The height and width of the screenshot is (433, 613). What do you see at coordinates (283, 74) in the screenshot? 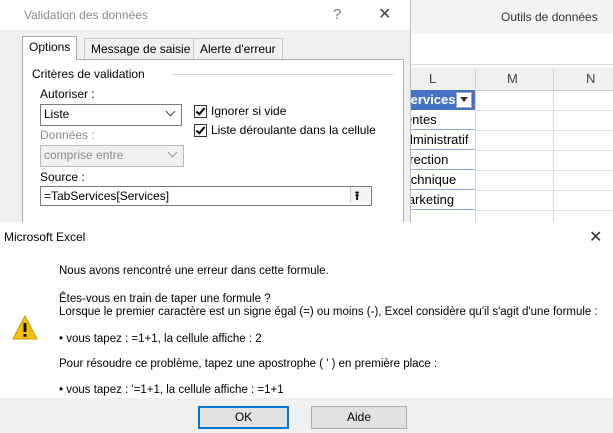
I see `group-divider` at bounding box center [283, 74].